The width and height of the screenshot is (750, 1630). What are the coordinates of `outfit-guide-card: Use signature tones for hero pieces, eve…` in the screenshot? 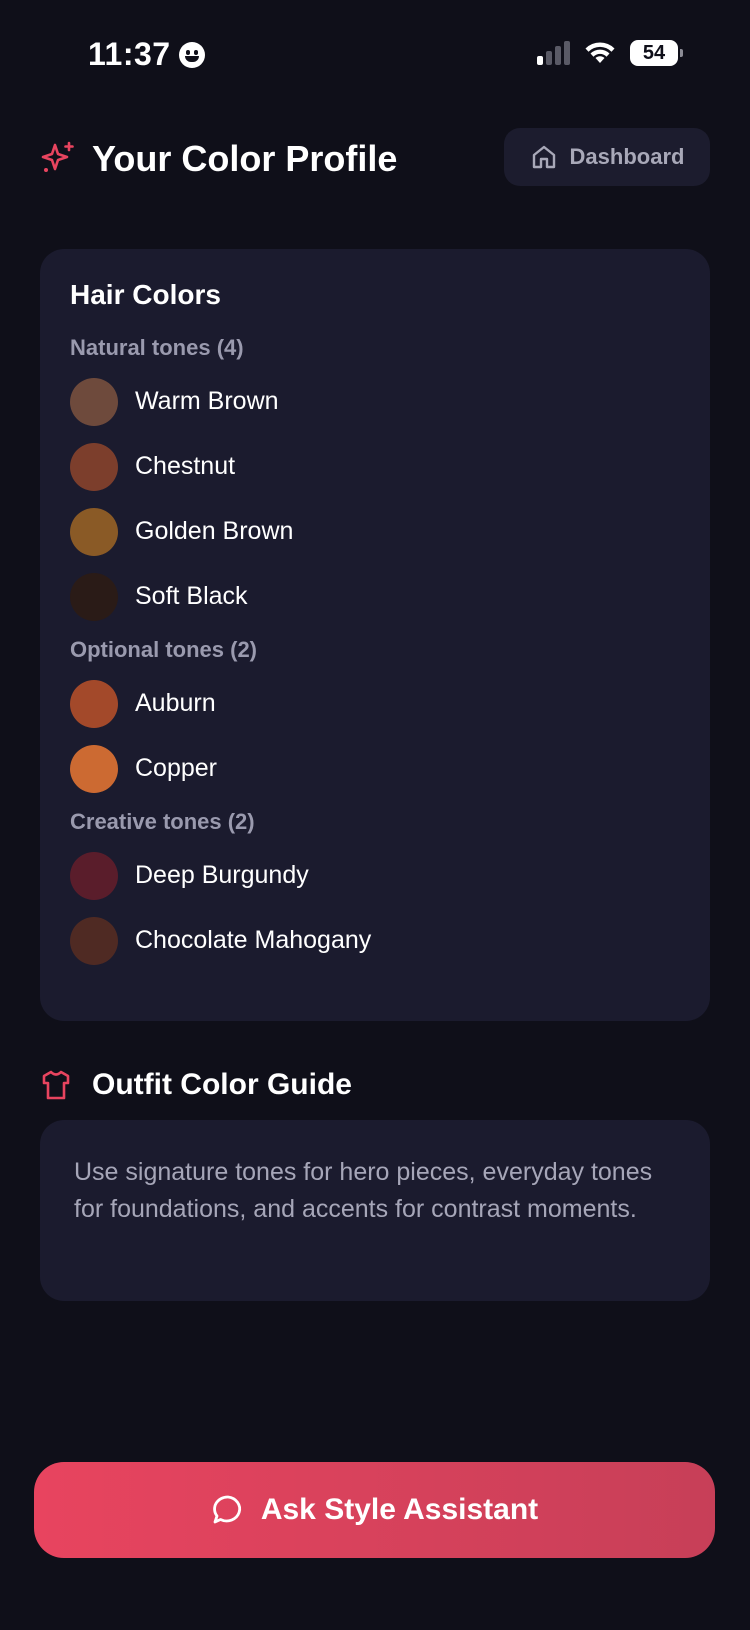 It's located at (375, 1210).